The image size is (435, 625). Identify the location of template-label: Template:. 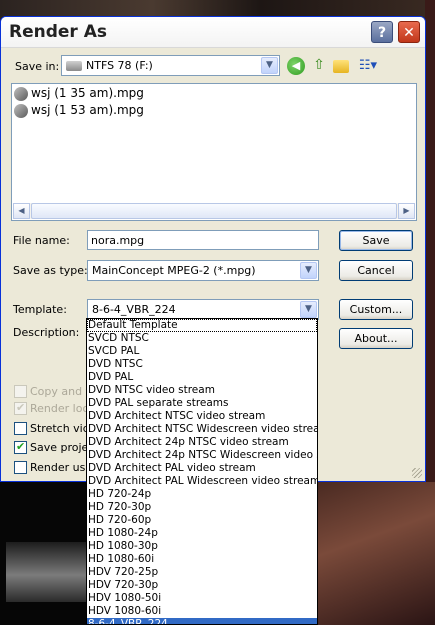
(40, 309).